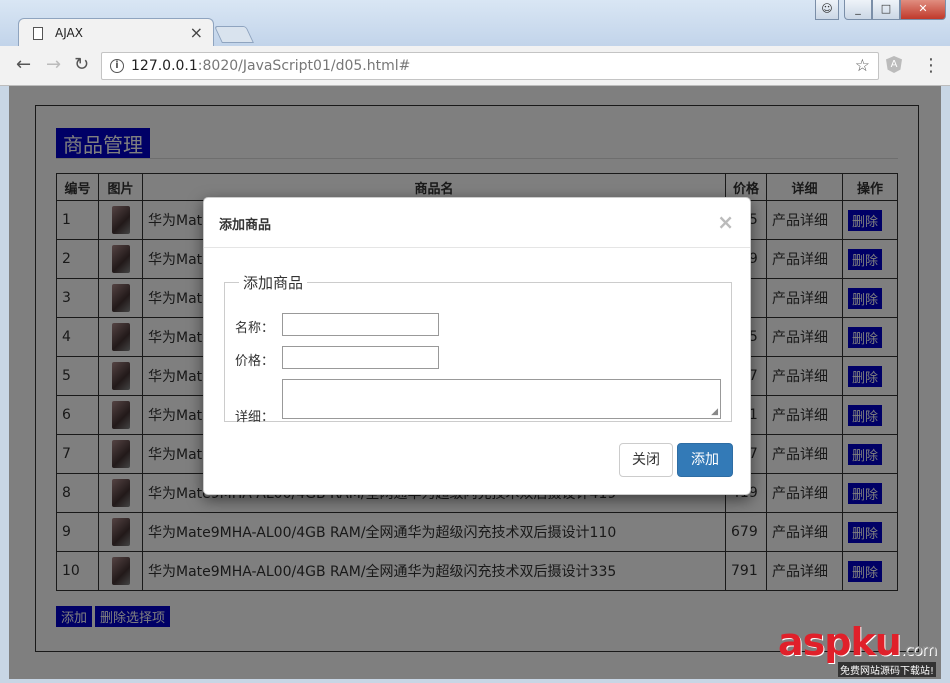  I want to click on back-arrow-icon: ←, so click(23, 64).